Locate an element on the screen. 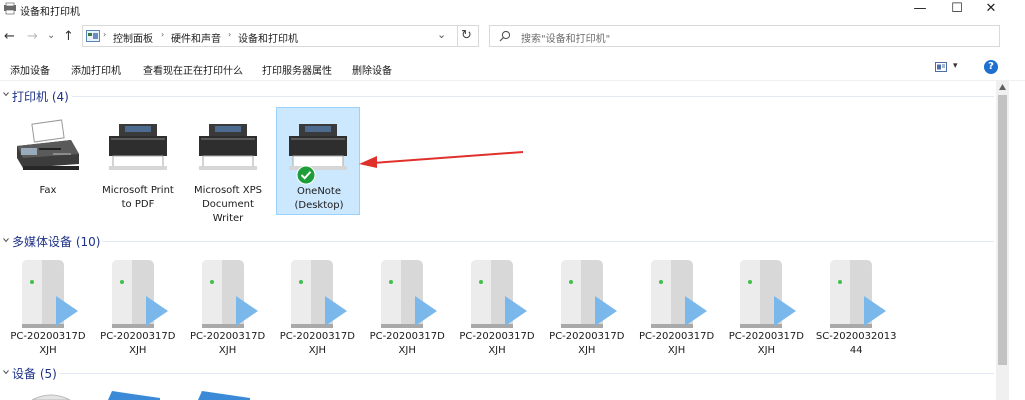 Image resolution: width=1025 pixels, height=400 pixels. group-header-multimedia-devices: 多媒体设备 (10) is located at coordinates (56, 241).